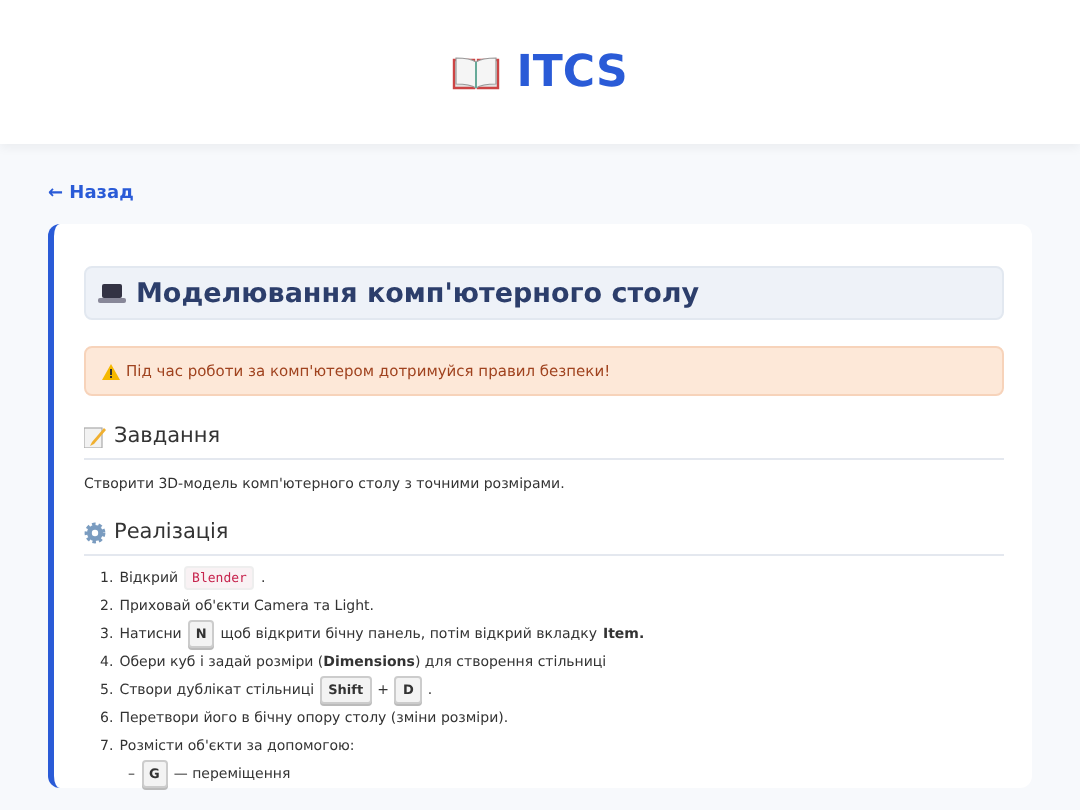 This screenshot has width=1080, height=810. Describe the element at coordinates (95, 436) in the screenshot. I see `memo-icon` at that location.